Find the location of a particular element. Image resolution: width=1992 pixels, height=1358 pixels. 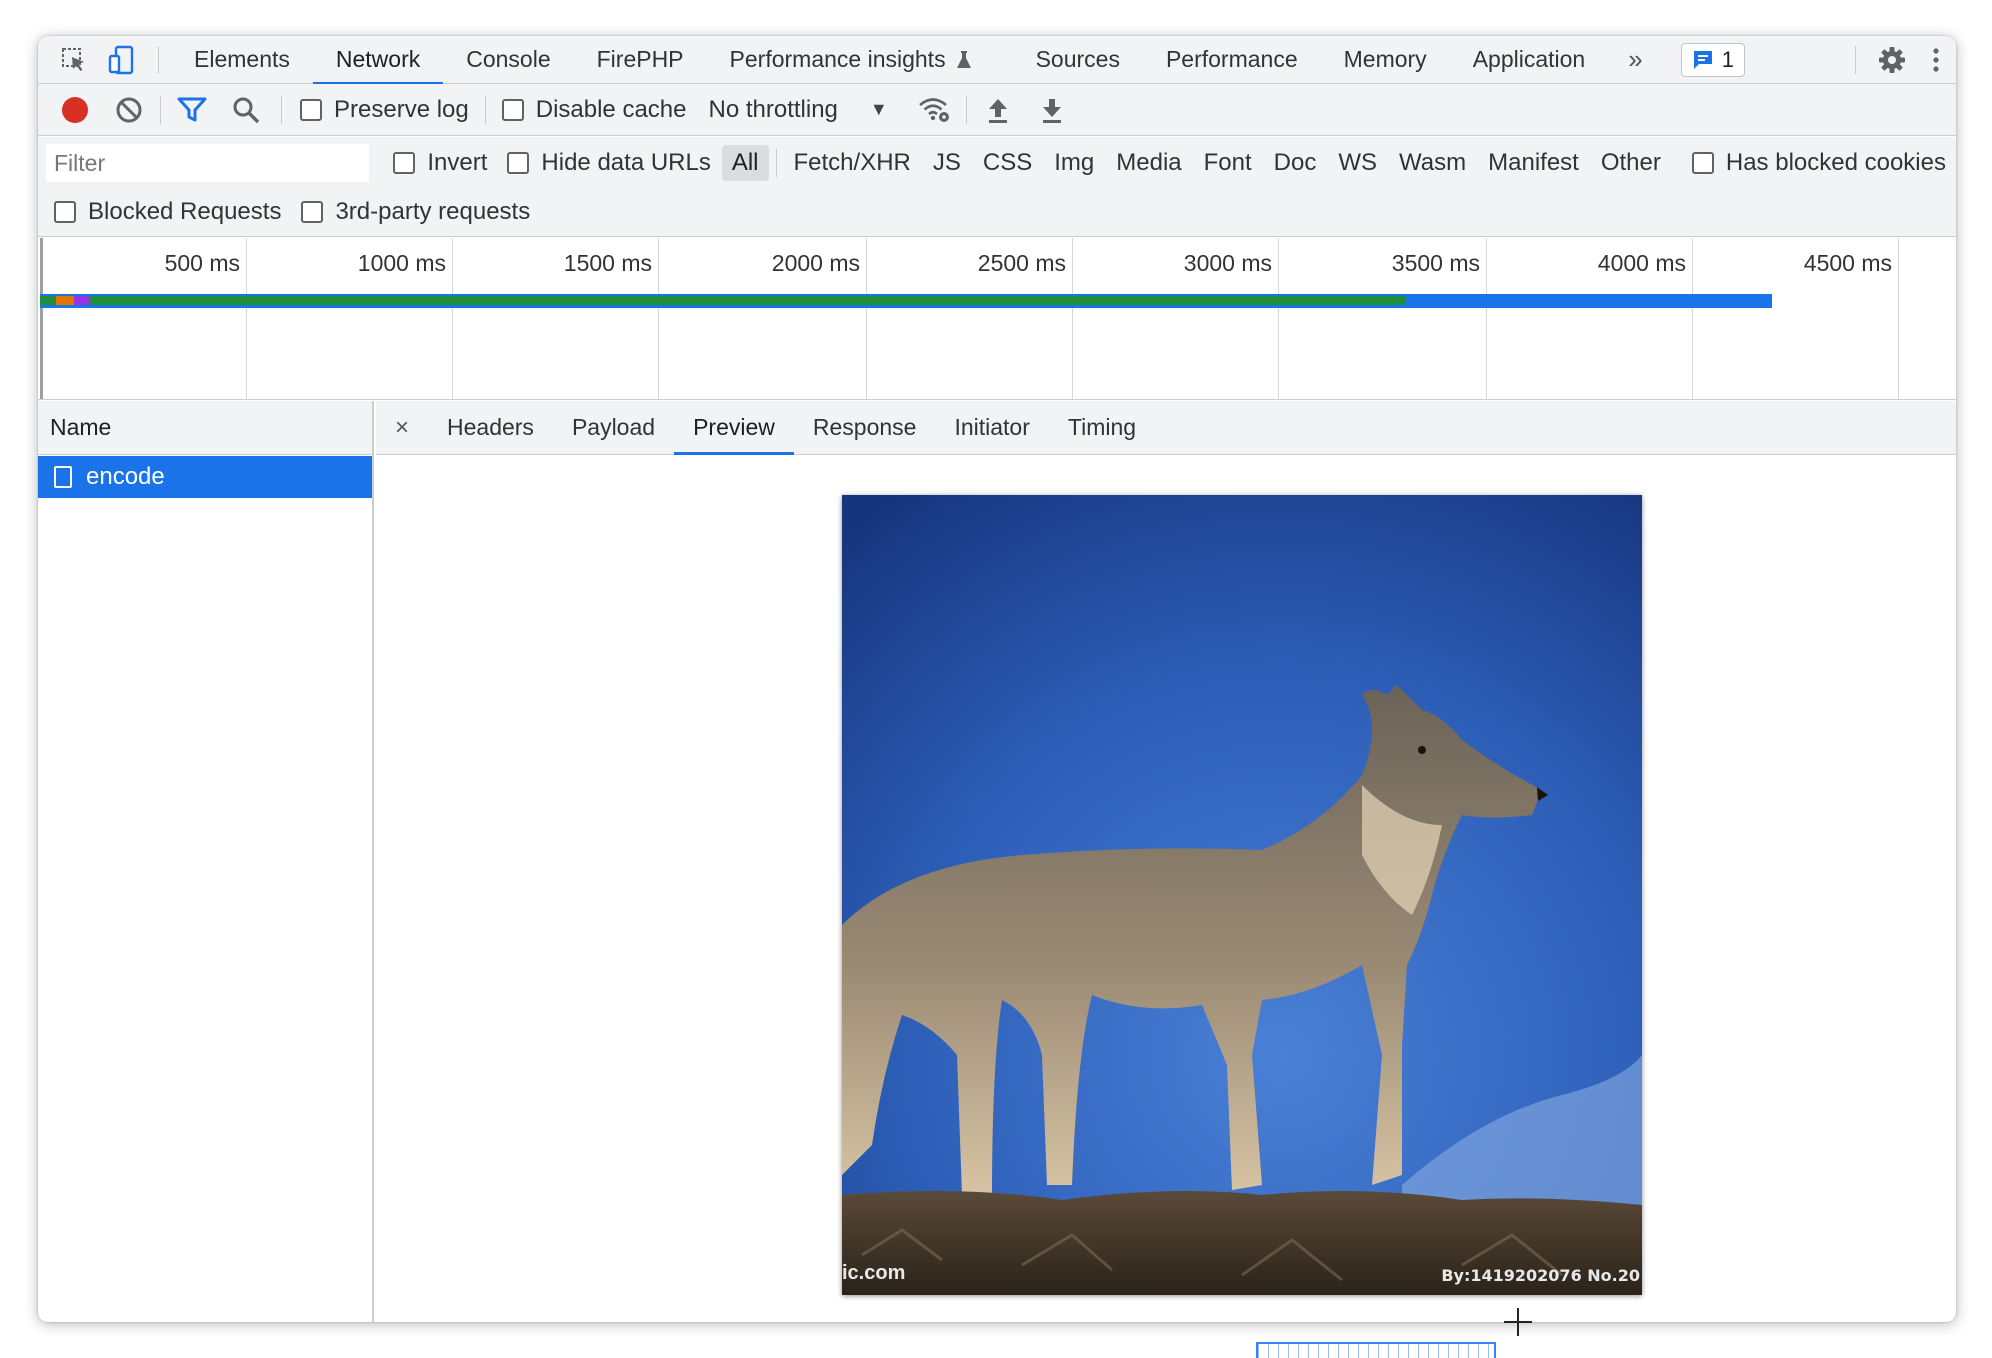

tab-label: Elements is located at coordinates (242, 59).